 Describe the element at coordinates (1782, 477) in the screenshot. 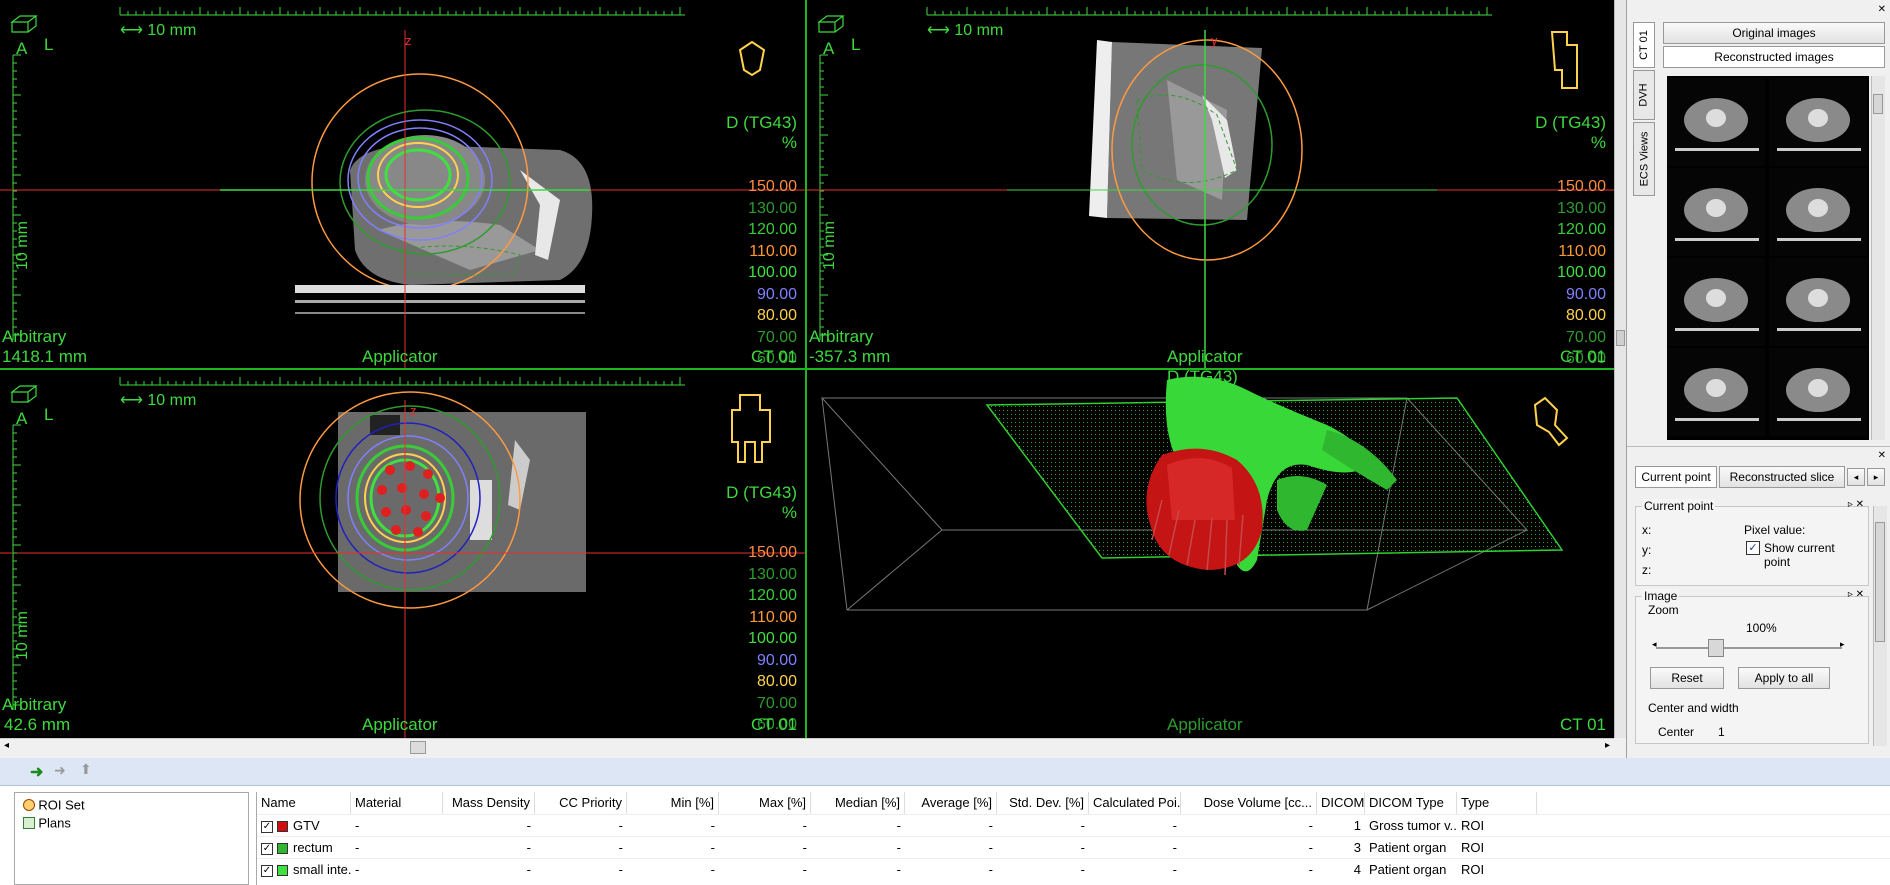

I see `tab-reconstructed-slice: Reconstructed slice` at that location.